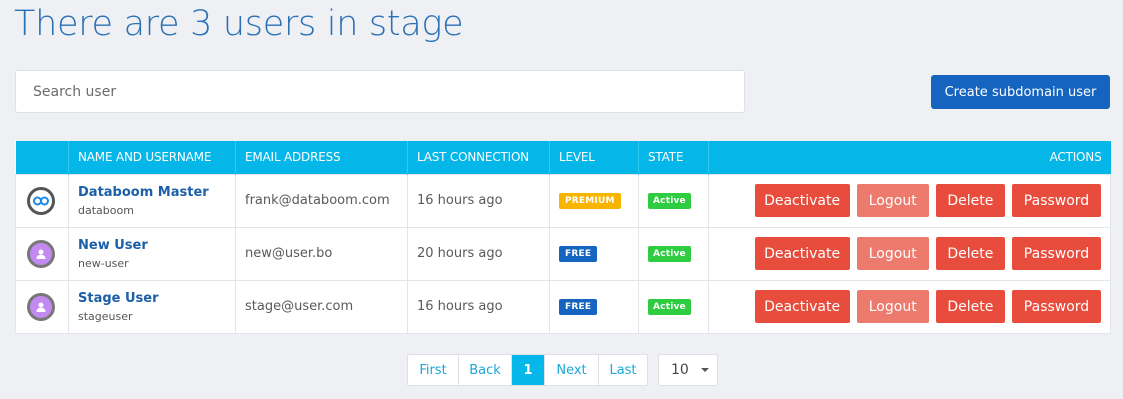  I want to click on email-cell: frank@databoom.com, so click(321, 200).